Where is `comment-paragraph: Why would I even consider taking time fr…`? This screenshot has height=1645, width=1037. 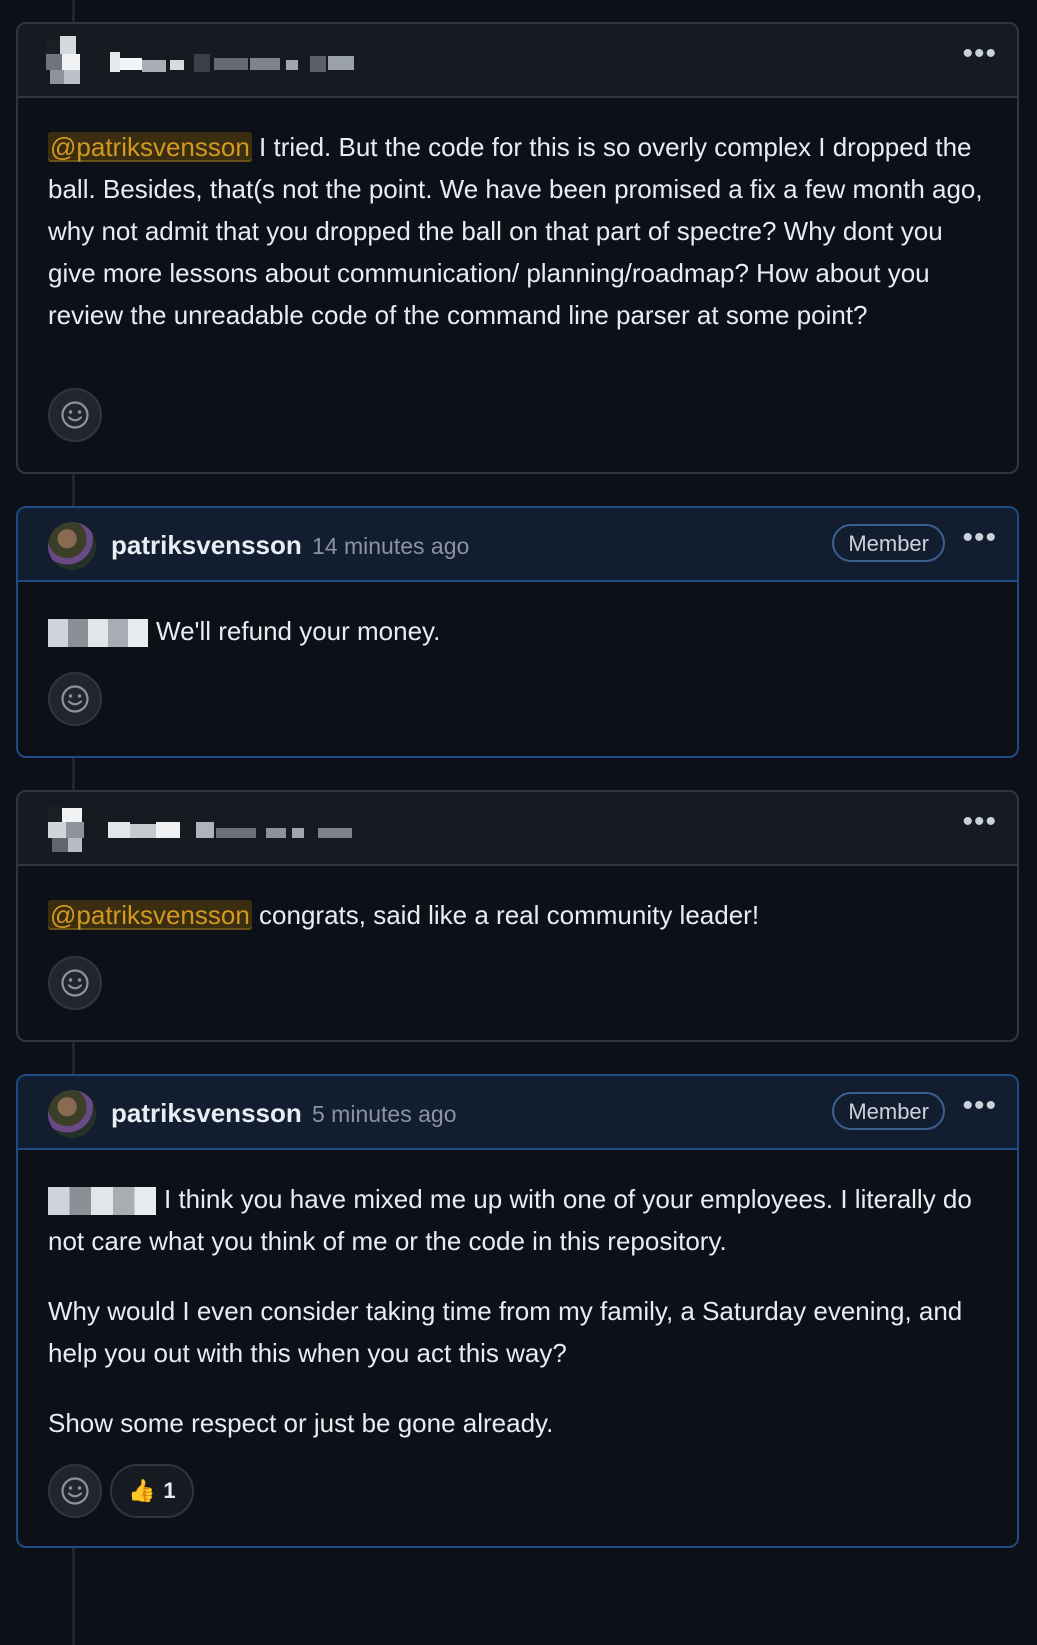
comment-paragraph: Why would I even consider taking time fr… is located at coordinates (505, 1332).